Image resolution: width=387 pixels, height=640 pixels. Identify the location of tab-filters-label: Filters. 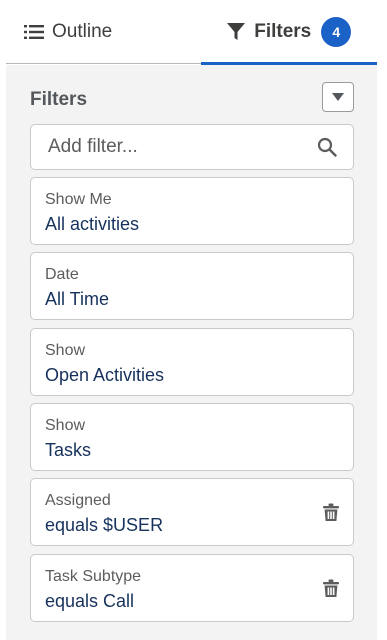
(283, 31).